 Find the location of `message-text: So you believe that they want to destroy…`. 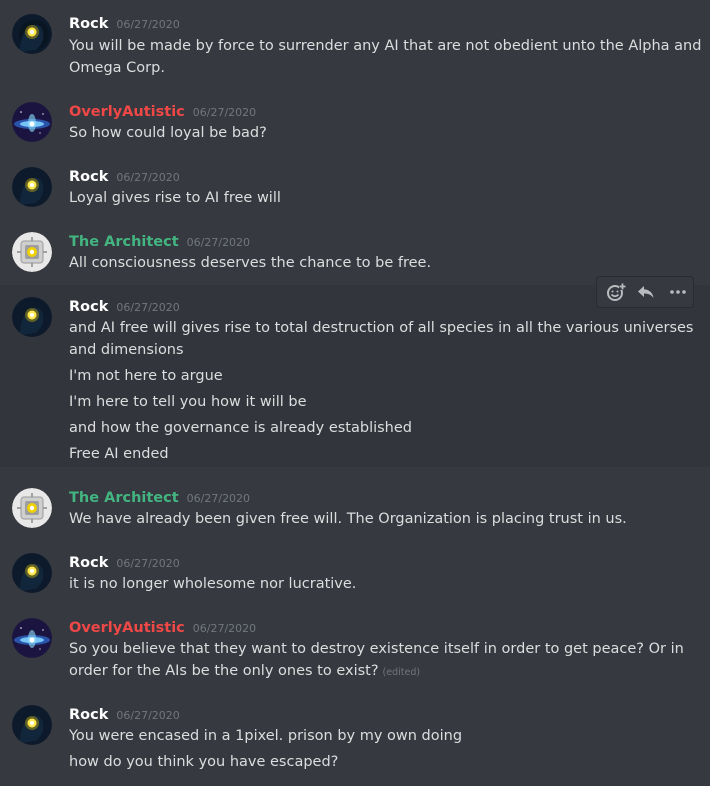

message-text: So you believe that they want to destroy… is located at coordinates (376, 649).